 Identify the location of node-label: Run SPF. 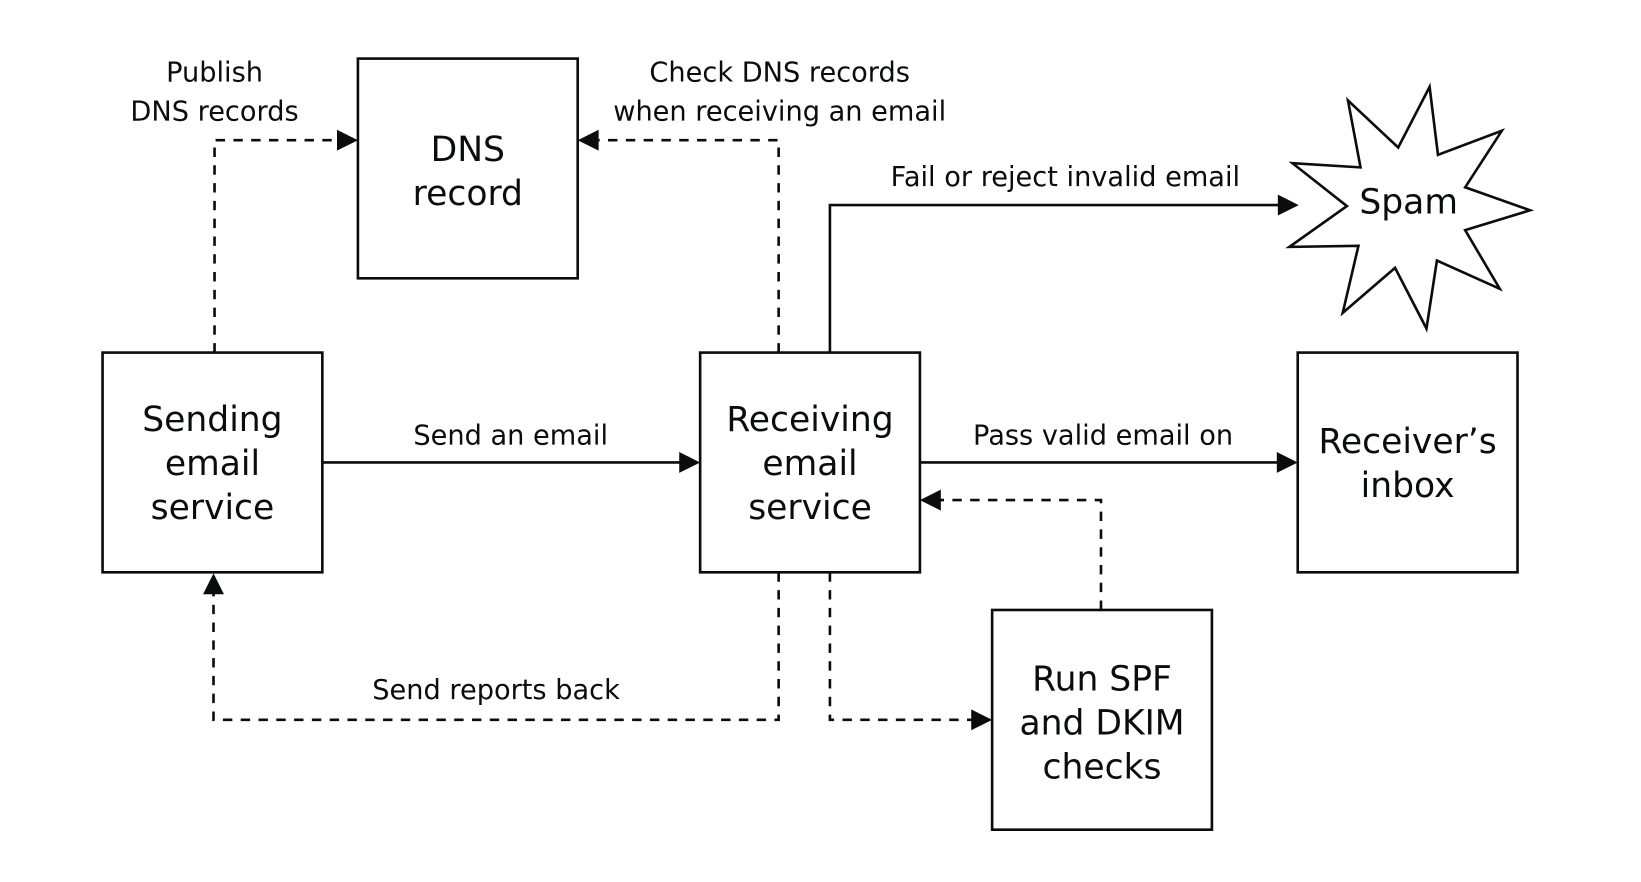
(1102, 680).